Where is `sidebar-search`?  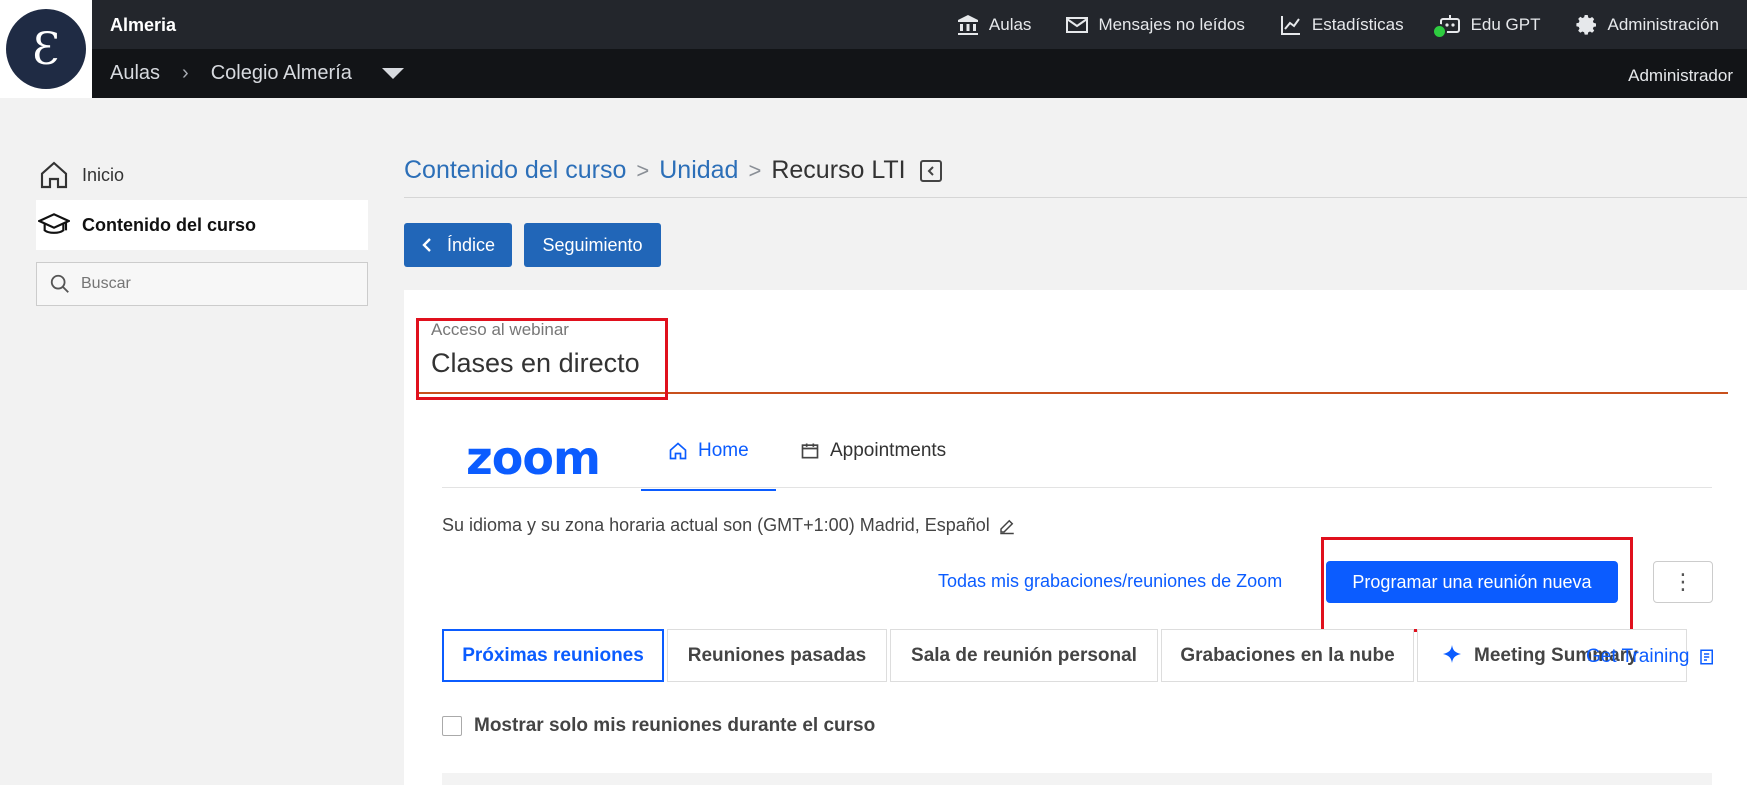
sidebar-search is located at coordinates (202, 284).